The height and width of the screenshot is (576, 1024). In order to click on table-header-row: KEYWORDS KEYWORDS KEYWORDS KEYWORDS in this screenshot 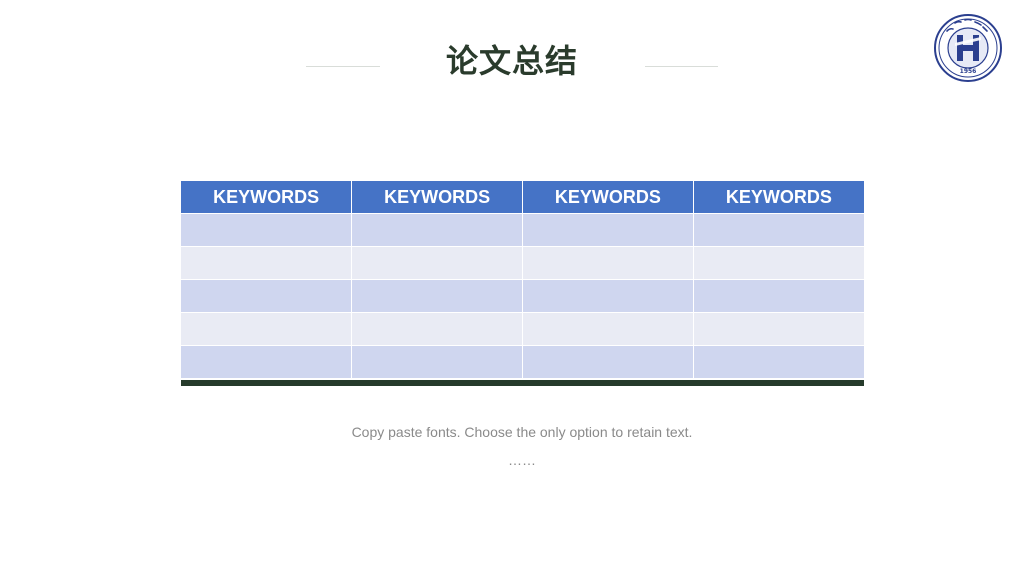, I will do `click(522, 197)`.